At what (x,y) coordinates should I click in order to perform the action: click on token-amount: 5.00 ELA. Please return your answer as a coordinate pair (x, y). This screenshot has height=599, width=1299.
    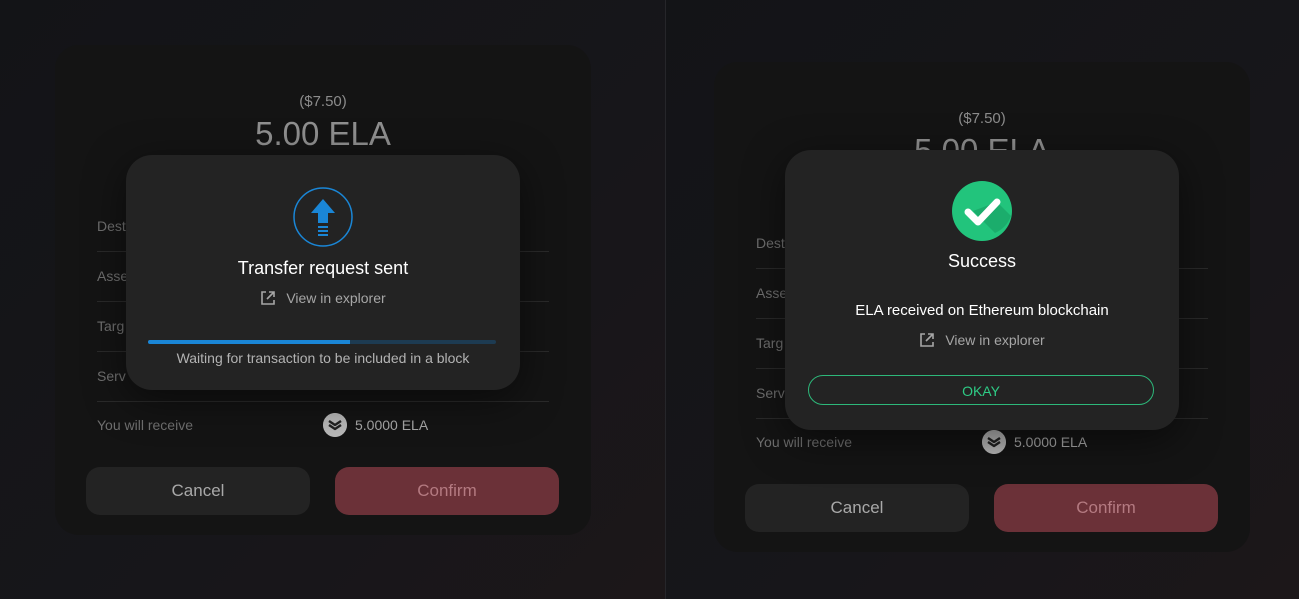
    Looking at the image, I should click on (323, 133).